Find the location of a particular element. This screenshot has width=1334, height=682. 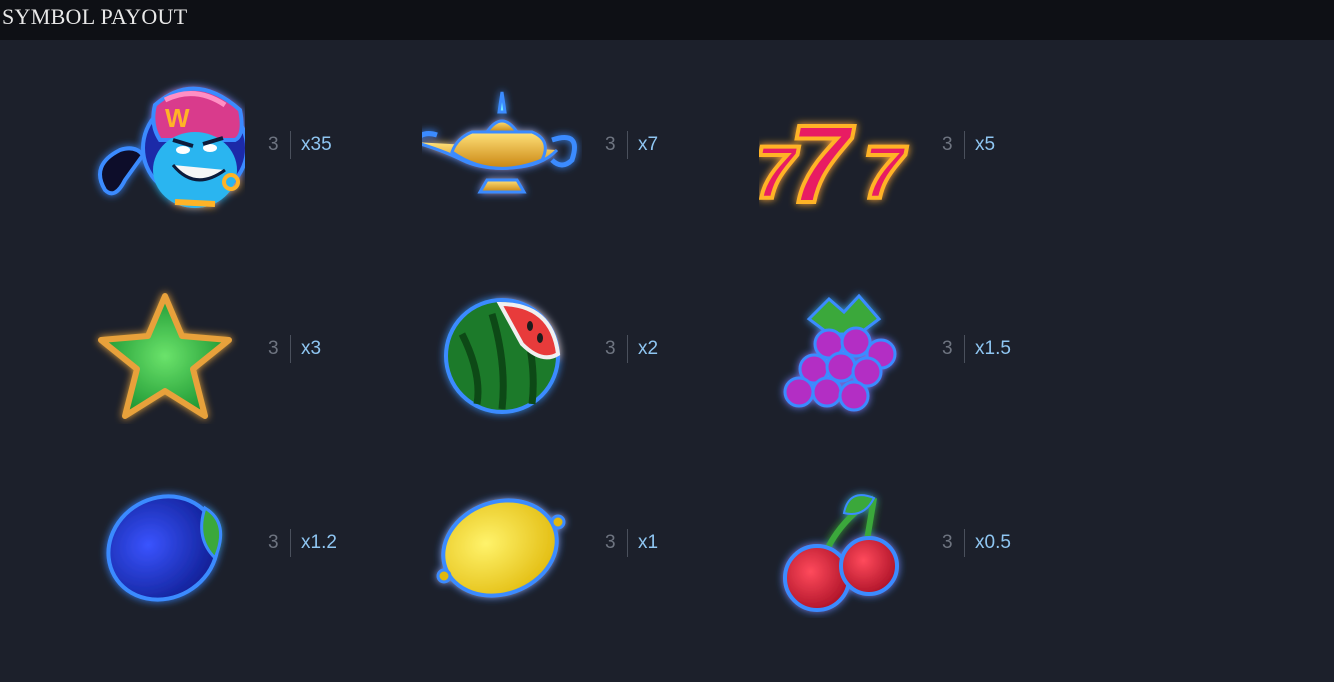

symbol-multiplier: x1 is located at coordinates (648, 542).